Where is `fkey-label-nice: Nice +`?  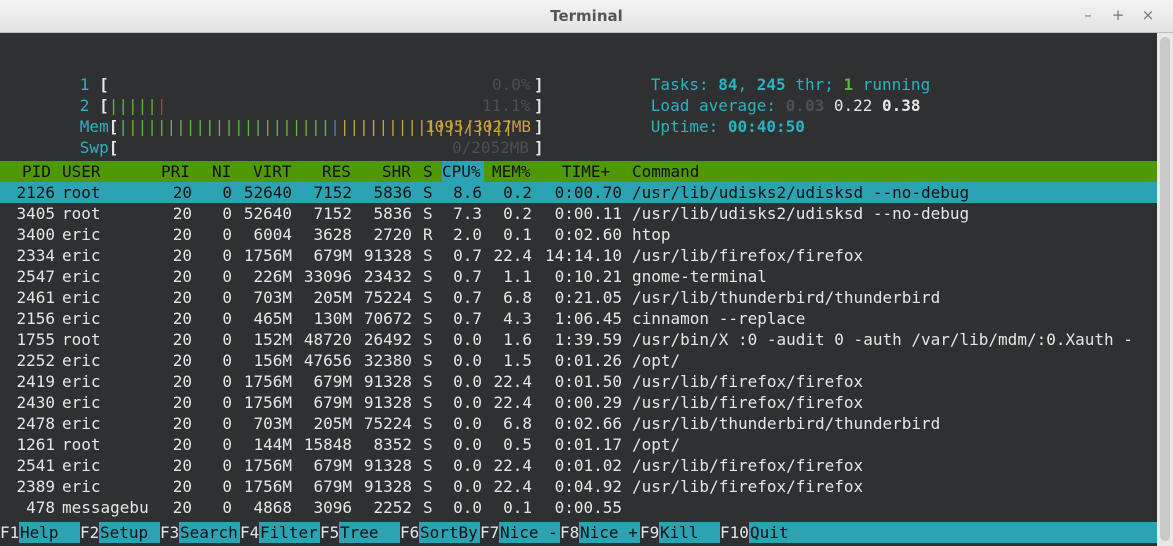
fkey-label-nice: Nice + is located at coordinates (609, 532).